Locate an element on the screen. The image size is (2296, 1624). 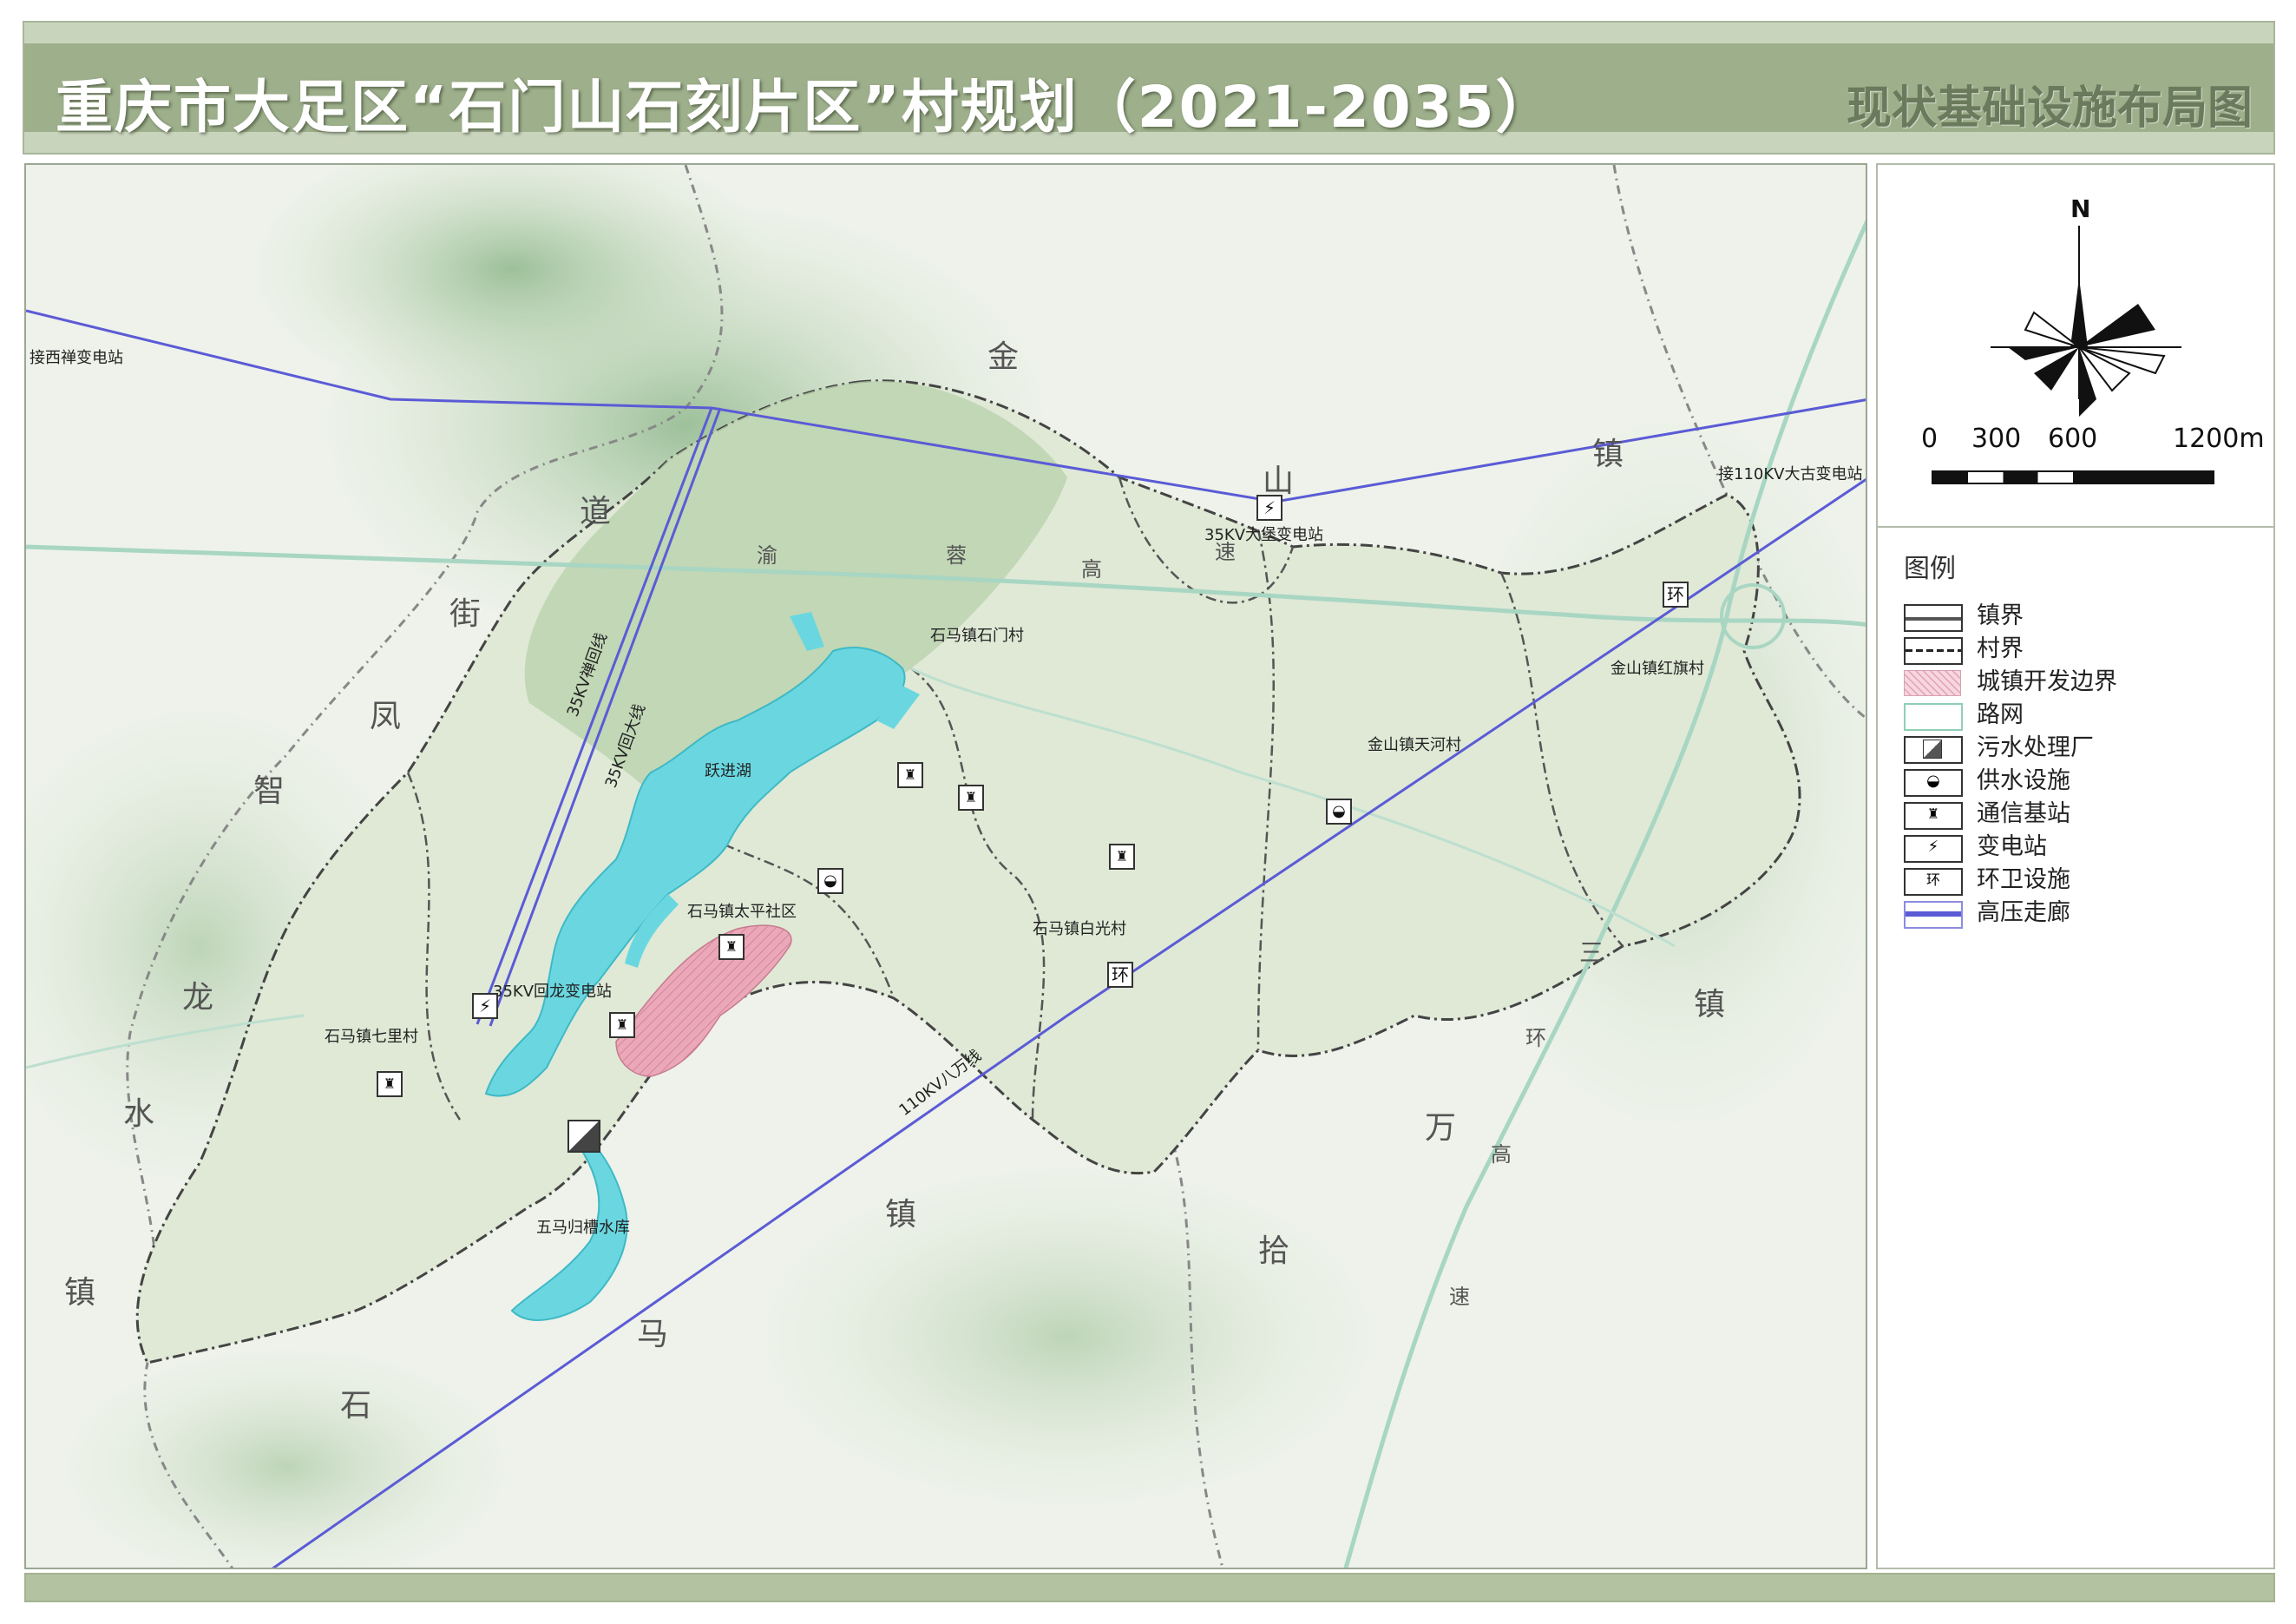
header: 重庆市大足区“石门山石刻片区”村规划（2021-2035） 现状基础设施布局图 is located at coordinates (1149, 88).